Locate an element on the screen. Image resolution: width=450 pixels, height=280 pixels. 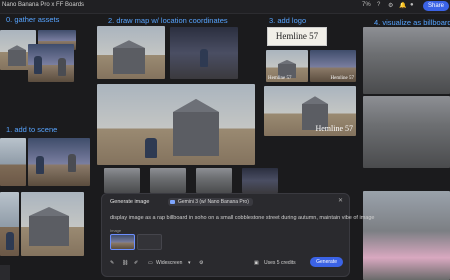
section-label-add-logo: 3. add logo is located at coordinates (288, 20).